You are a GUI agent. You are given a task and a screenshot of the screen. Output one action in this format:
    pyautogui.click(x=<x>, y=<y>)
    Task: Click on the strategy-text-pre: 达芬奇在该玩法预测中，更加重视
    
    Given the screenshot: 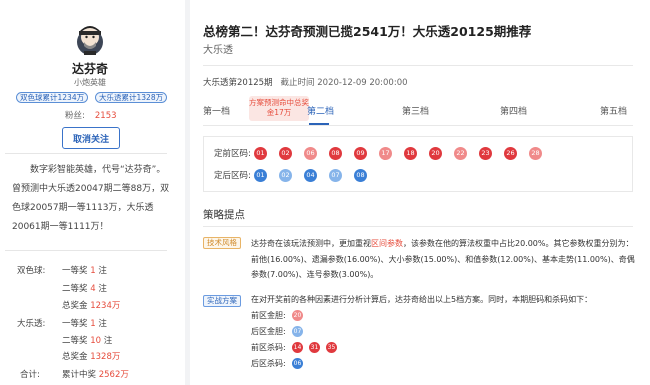 What is the action you would take?
    pyautogui.click(x=311, y=243)
    